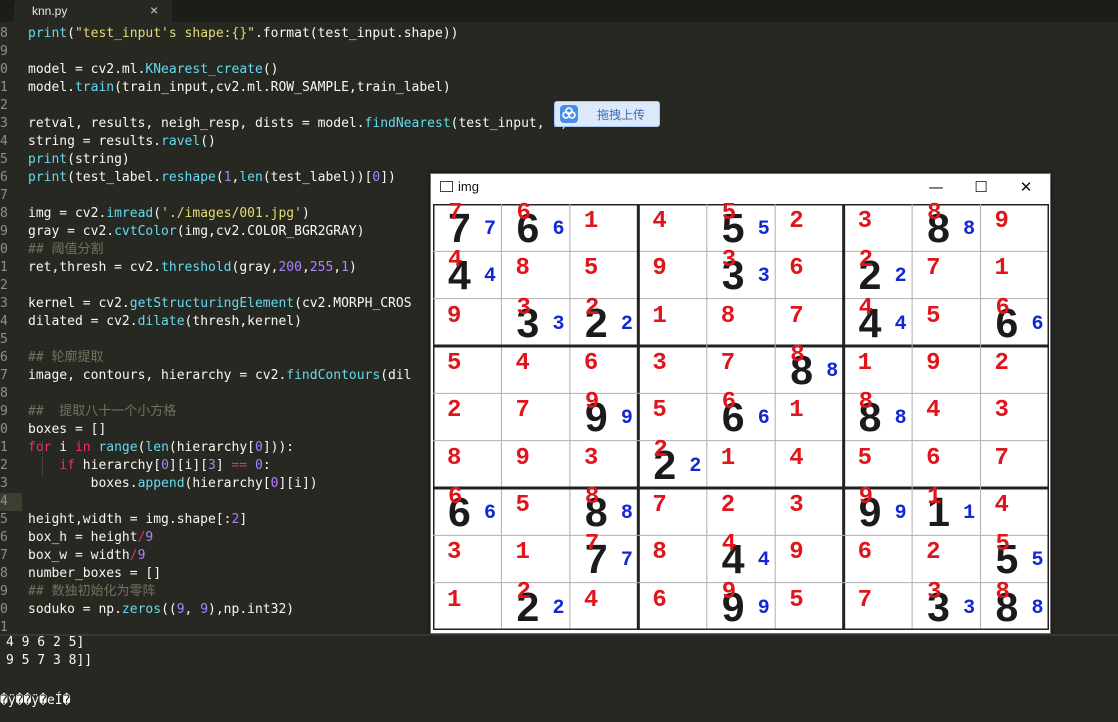  I want to click on code-token: (thresh,kernel), so click(243, 321).